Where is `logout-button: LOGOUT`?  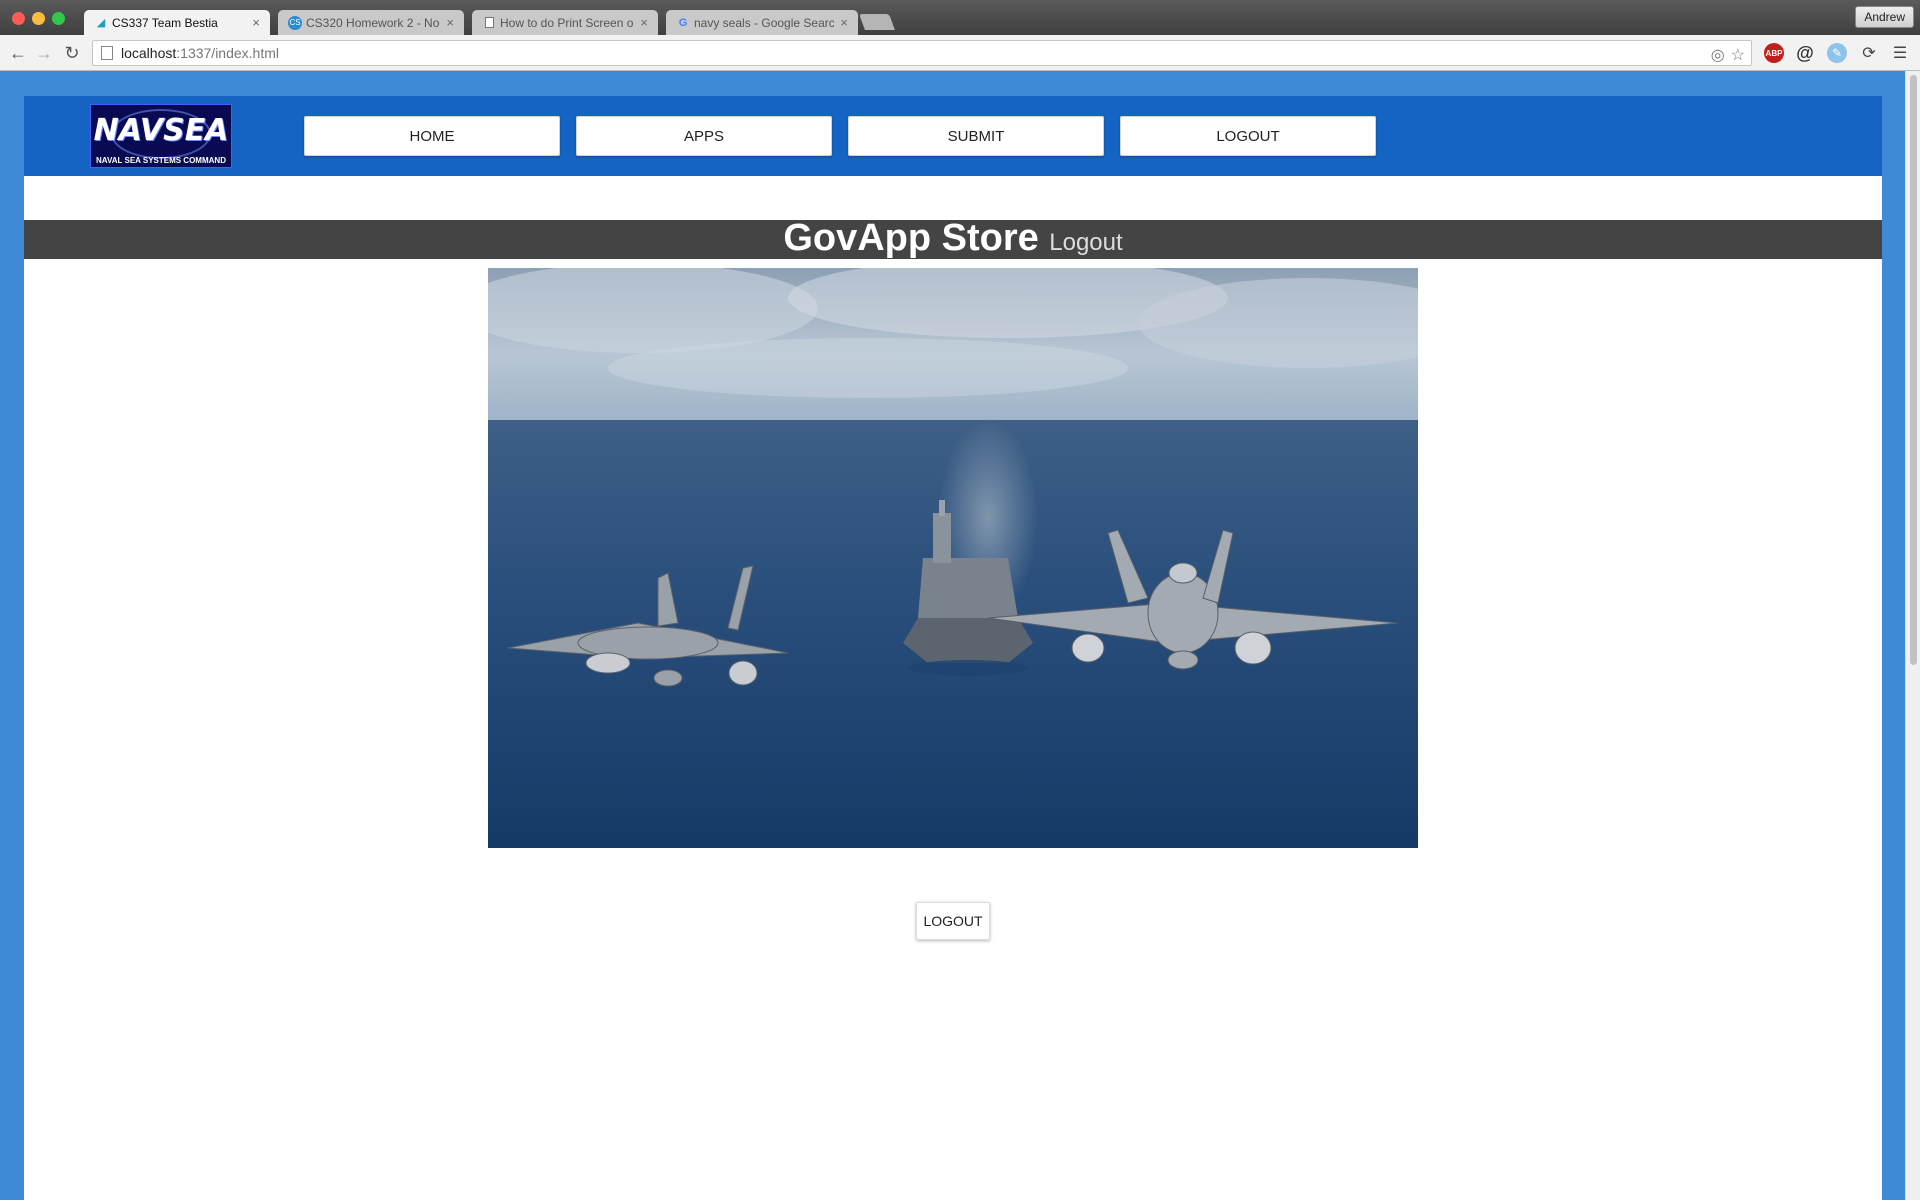
logout-button: LOGOUT is located at coordinates (953, 921).